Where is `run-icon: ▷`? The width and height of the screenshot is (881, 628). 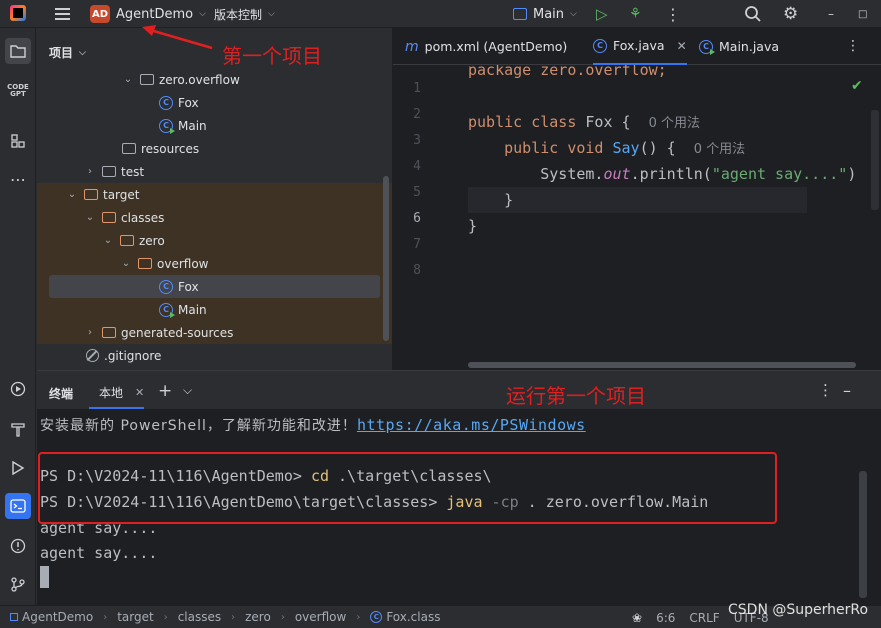
run-icon: ▷ is located at coordinates (602, 14).